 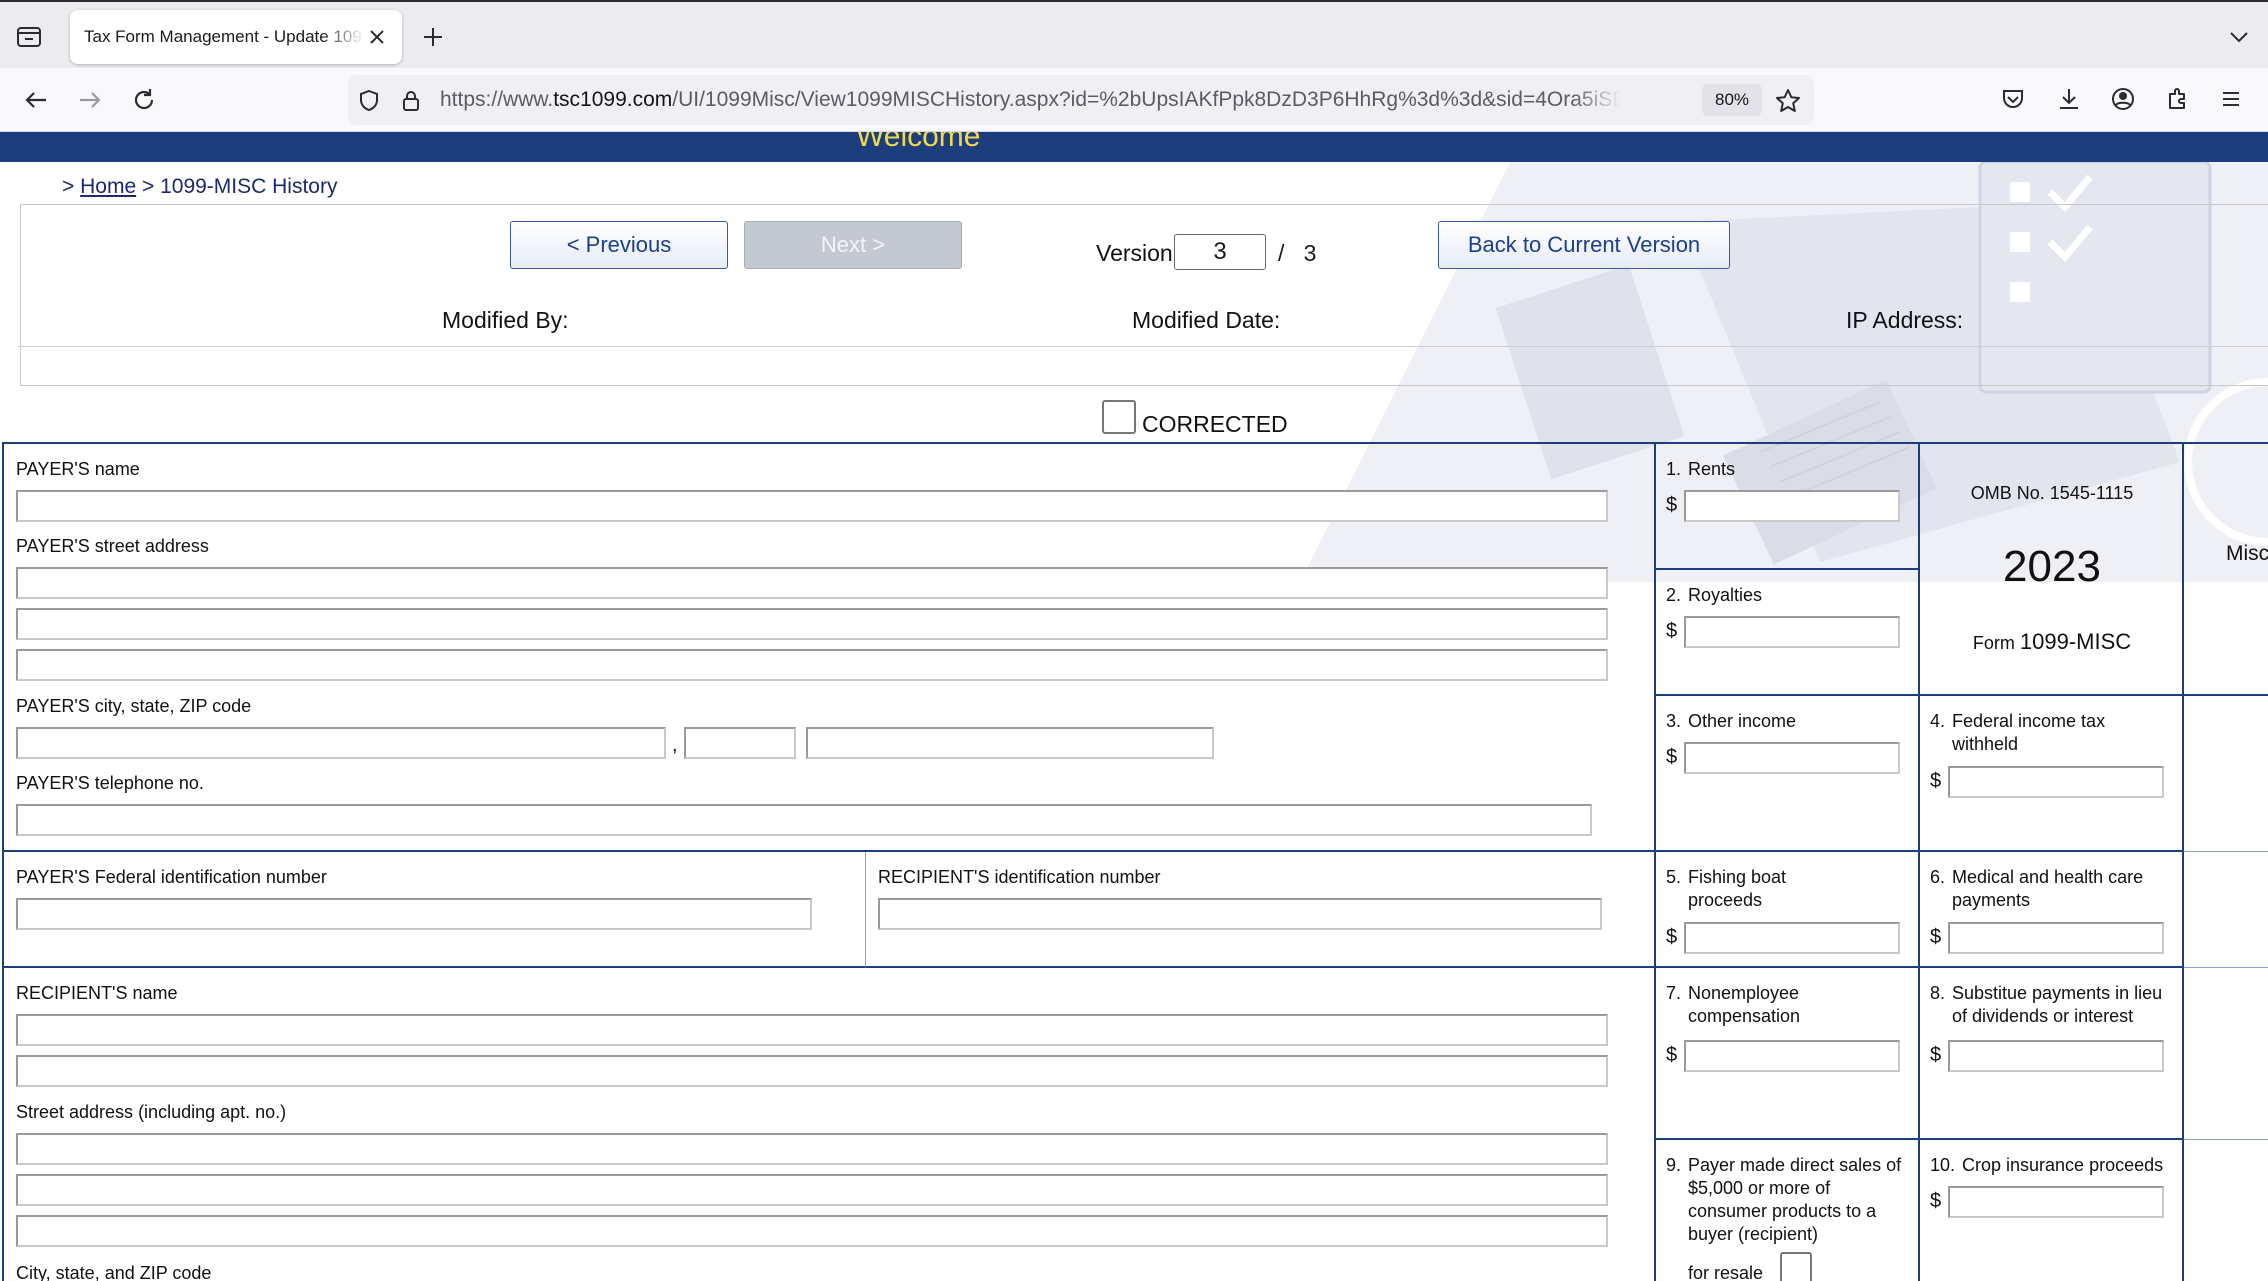 I want to click on box-6-label: 6. Medical and health care payments, so click(x=2036, y=889).